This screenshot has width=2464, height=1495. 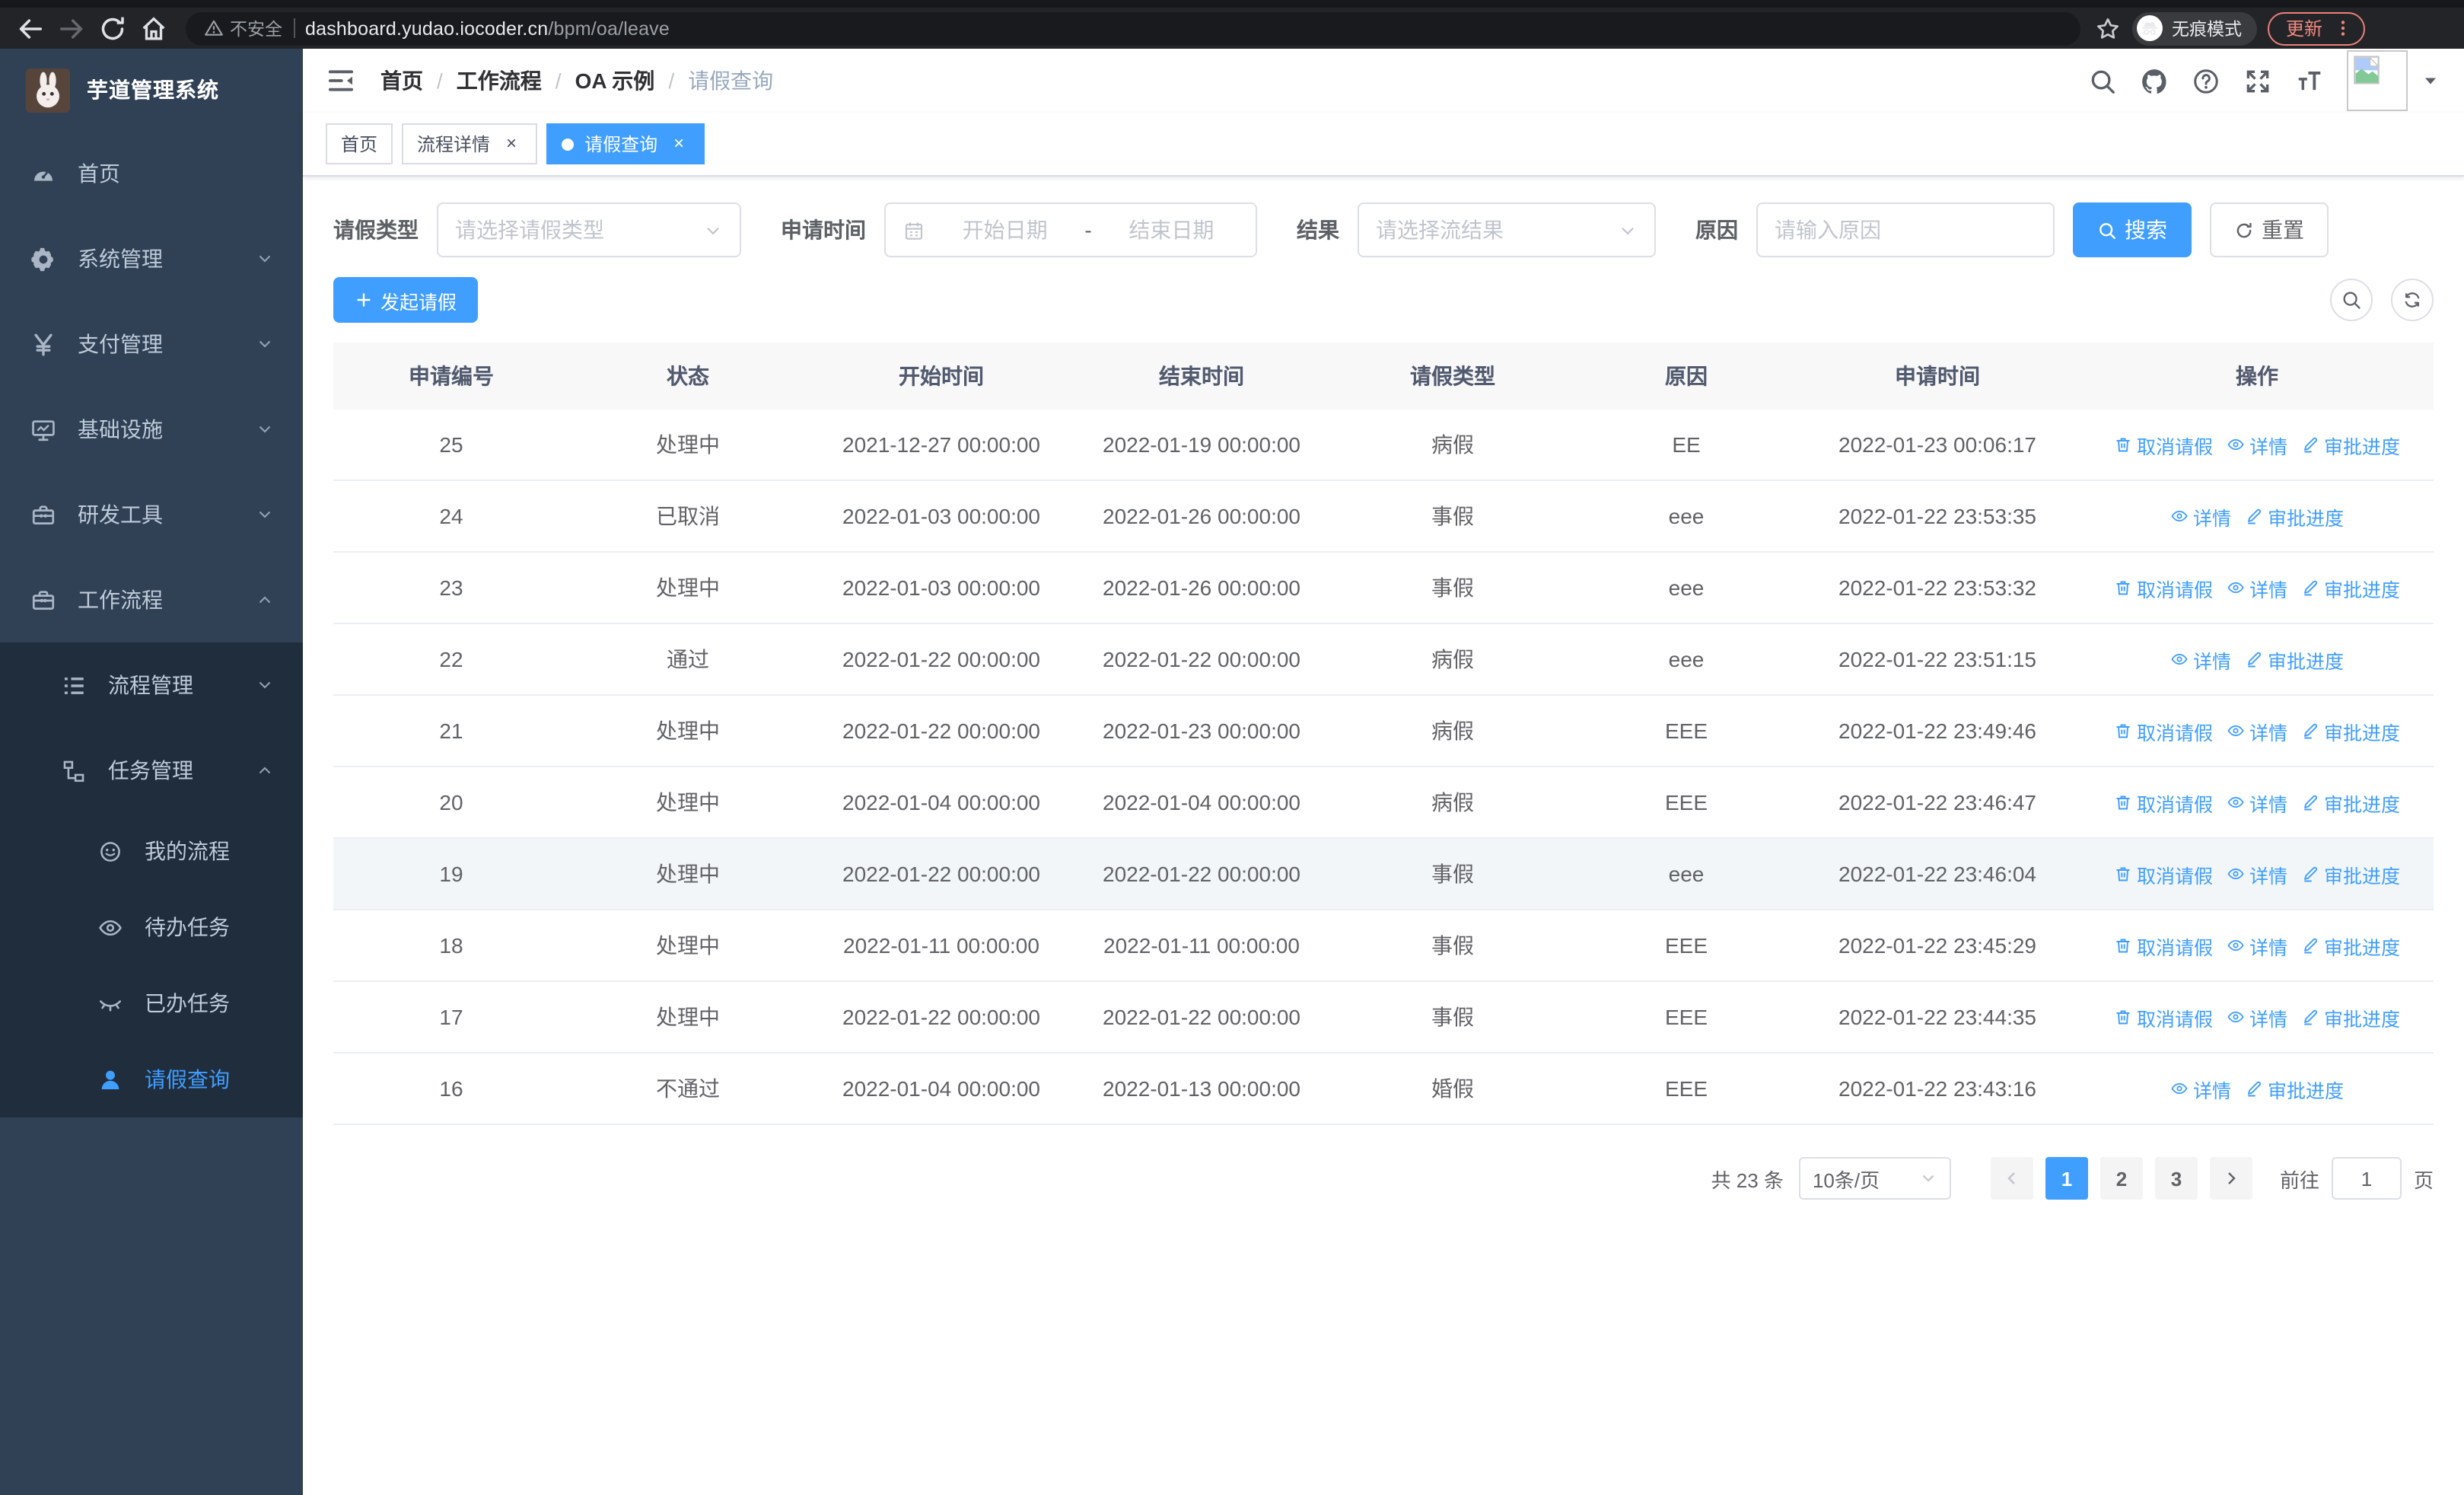 What do you see at coordinates (470, 143) in the screenshot?
I see `tab-流程详情: 流程详情 ×` at bounding box center [470, 143].